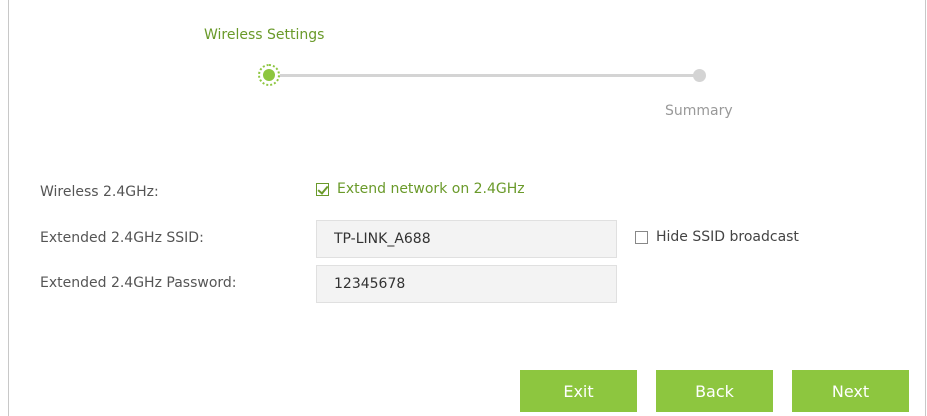  What do you see at coordinates (466, 284) in the screenshot?
I see `extended-password-input` at bounding box center [466, 284].